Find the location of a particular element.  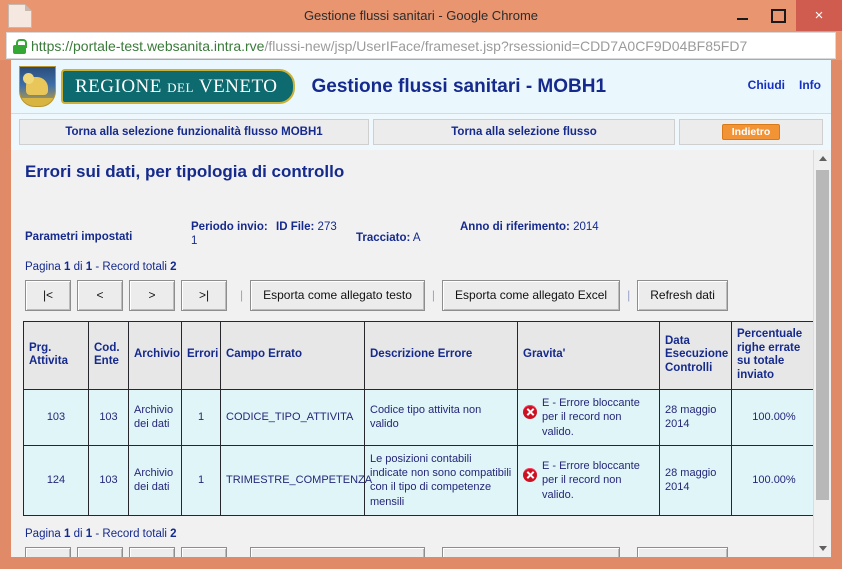

maximize-icon is located at coordinates (778, 15).